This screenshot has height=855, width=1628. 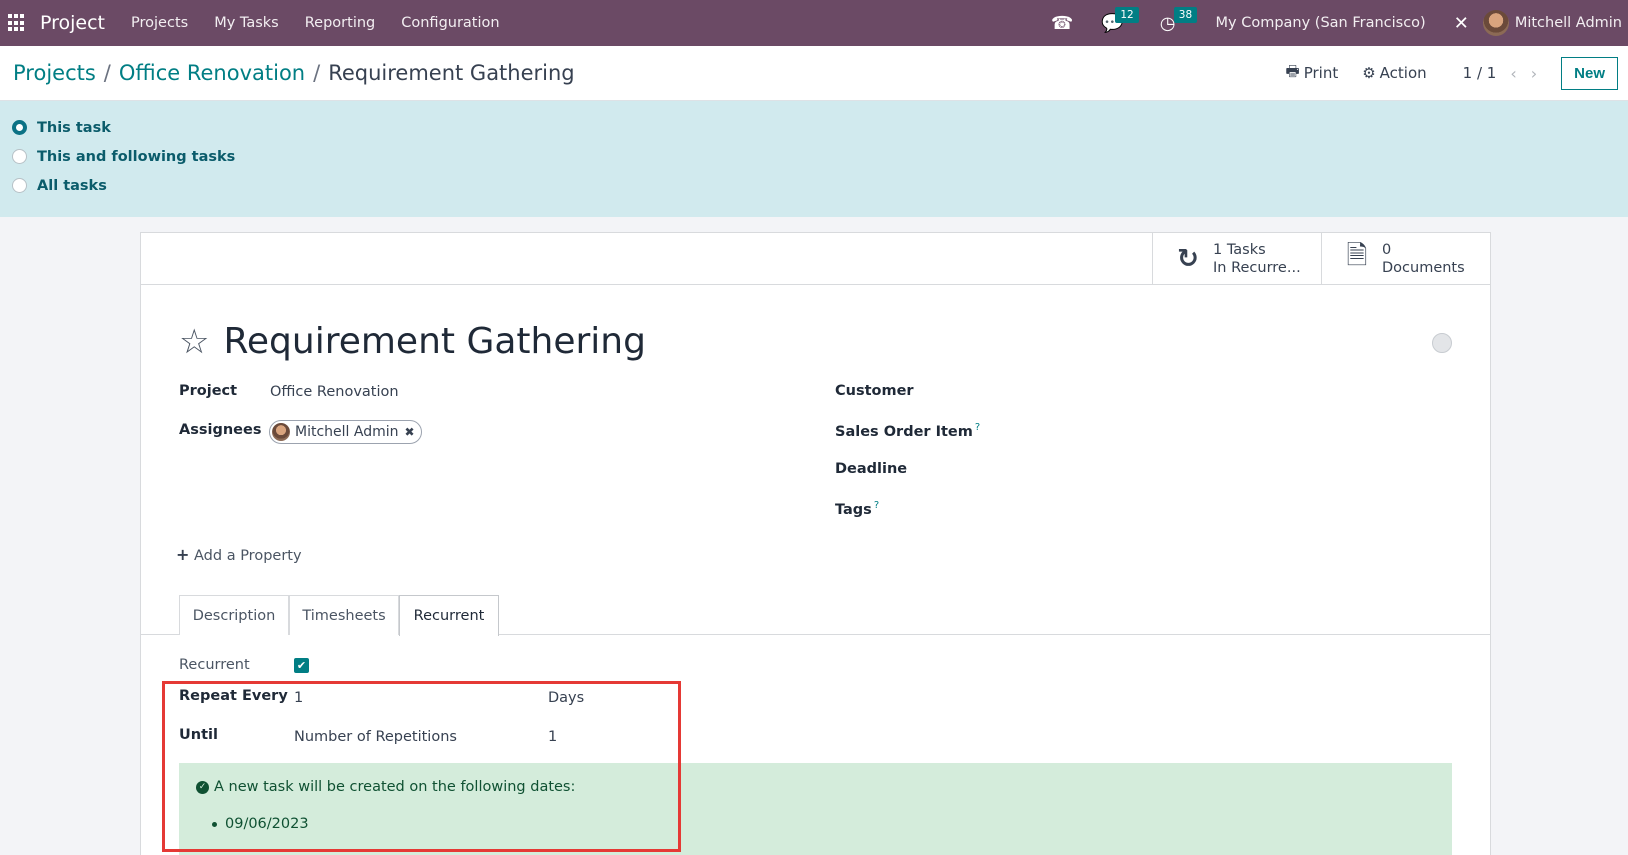 What do you see at coordinates (815, 615) in the screenshot?
I see `notebook-tabs: Description Timesheets Recurrent` at bounding box center [815, 615].